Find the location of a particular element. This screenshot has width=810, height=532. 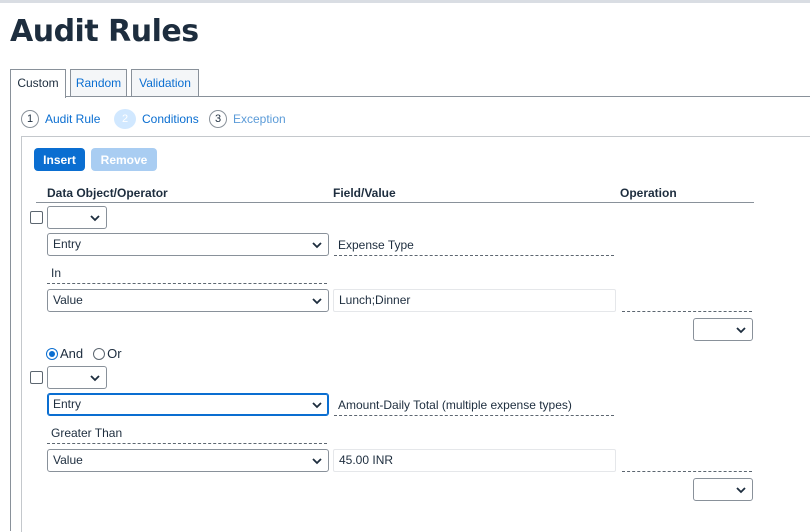

step-label: Exception is located at coordinates (259, 119).